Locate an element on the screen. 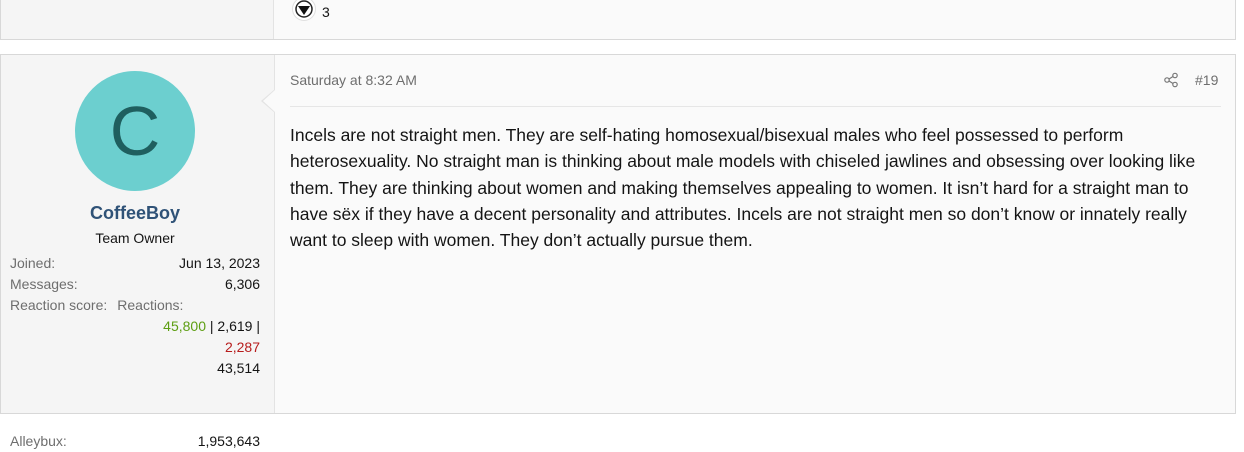  share-icon is located at coordinates (1171, 80).